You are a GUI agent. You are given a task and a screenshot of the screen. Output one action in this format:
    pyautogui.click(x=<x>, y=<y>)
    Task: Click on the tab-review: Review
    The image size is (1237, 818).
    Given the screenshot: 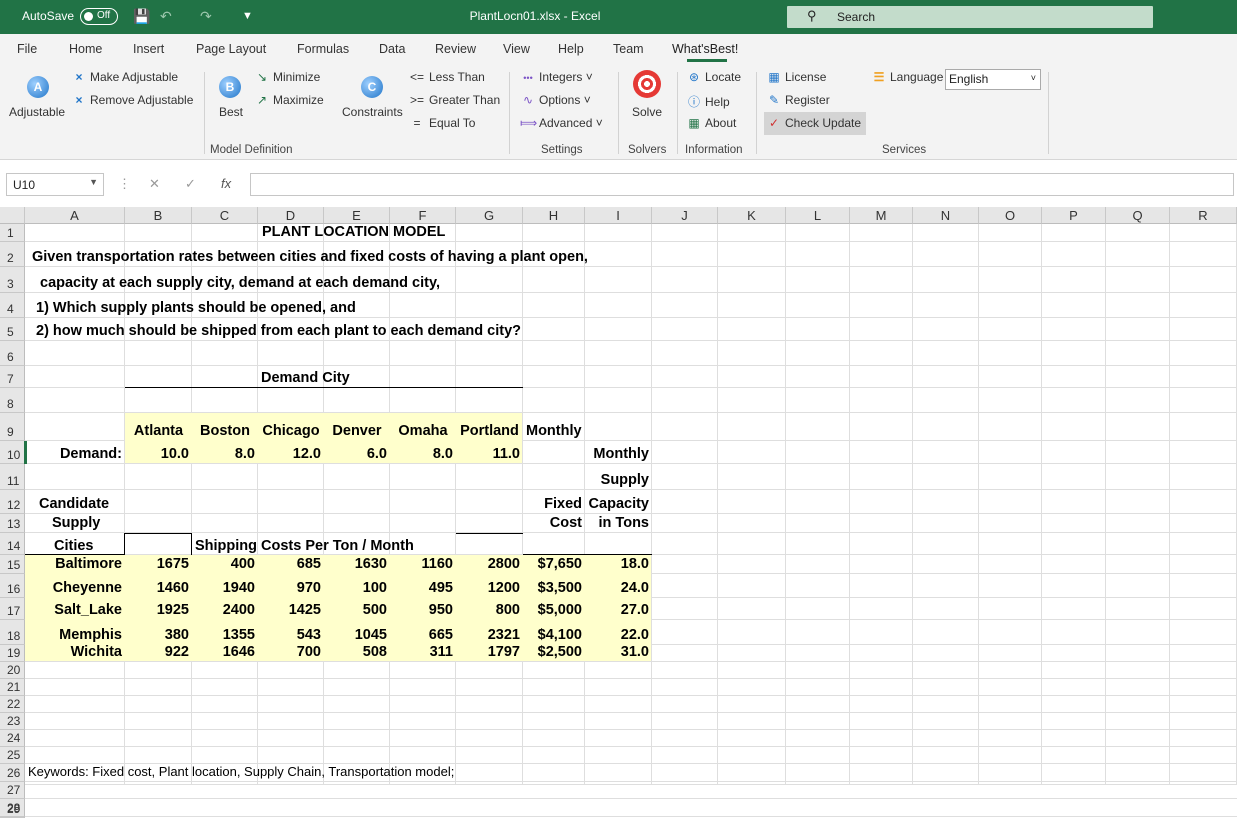 What is the action you would take?
    pyautogui.click(x=455, y=49)
    